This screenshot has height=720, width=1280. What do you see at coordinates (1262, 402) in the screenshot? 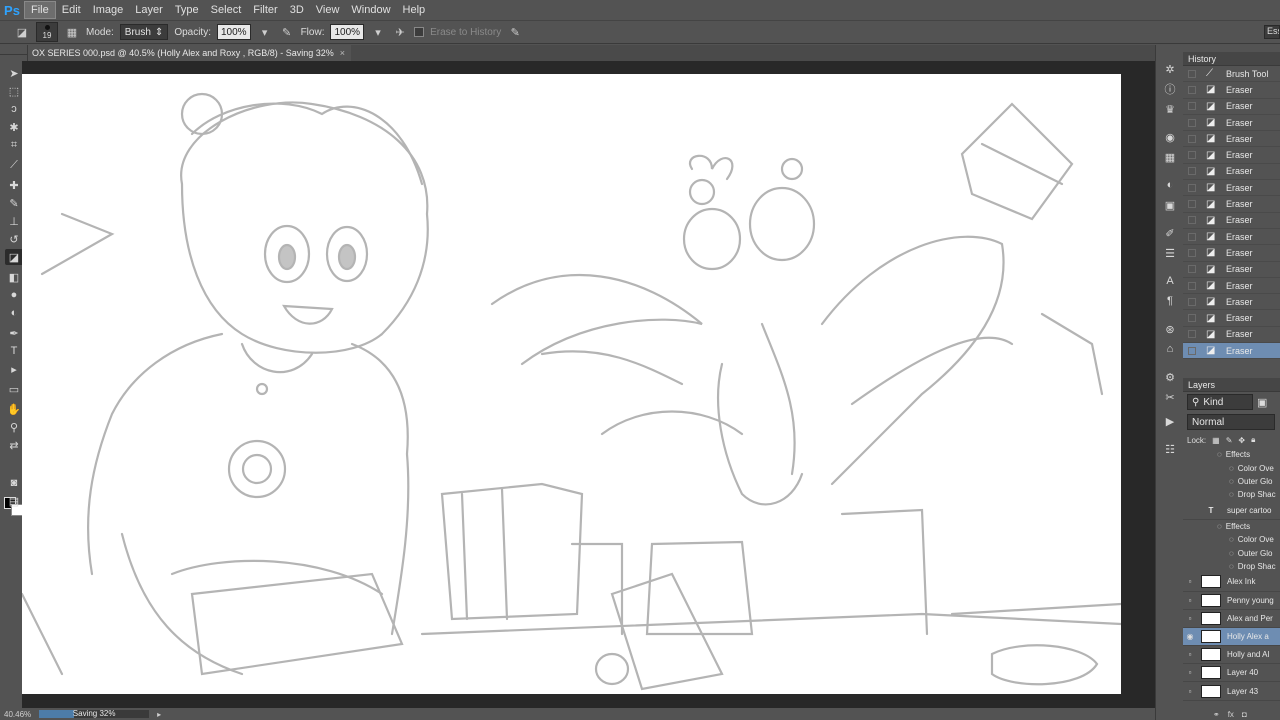
I see `filter-toggle-icon: ▣` at bounding box center [1262, 402].